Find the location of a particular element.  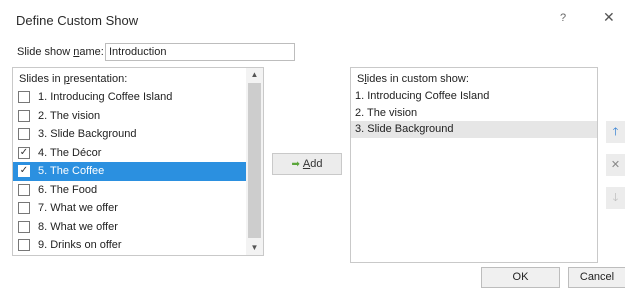

move-down-icon: 🡓 is located at coordinates (615, 198).